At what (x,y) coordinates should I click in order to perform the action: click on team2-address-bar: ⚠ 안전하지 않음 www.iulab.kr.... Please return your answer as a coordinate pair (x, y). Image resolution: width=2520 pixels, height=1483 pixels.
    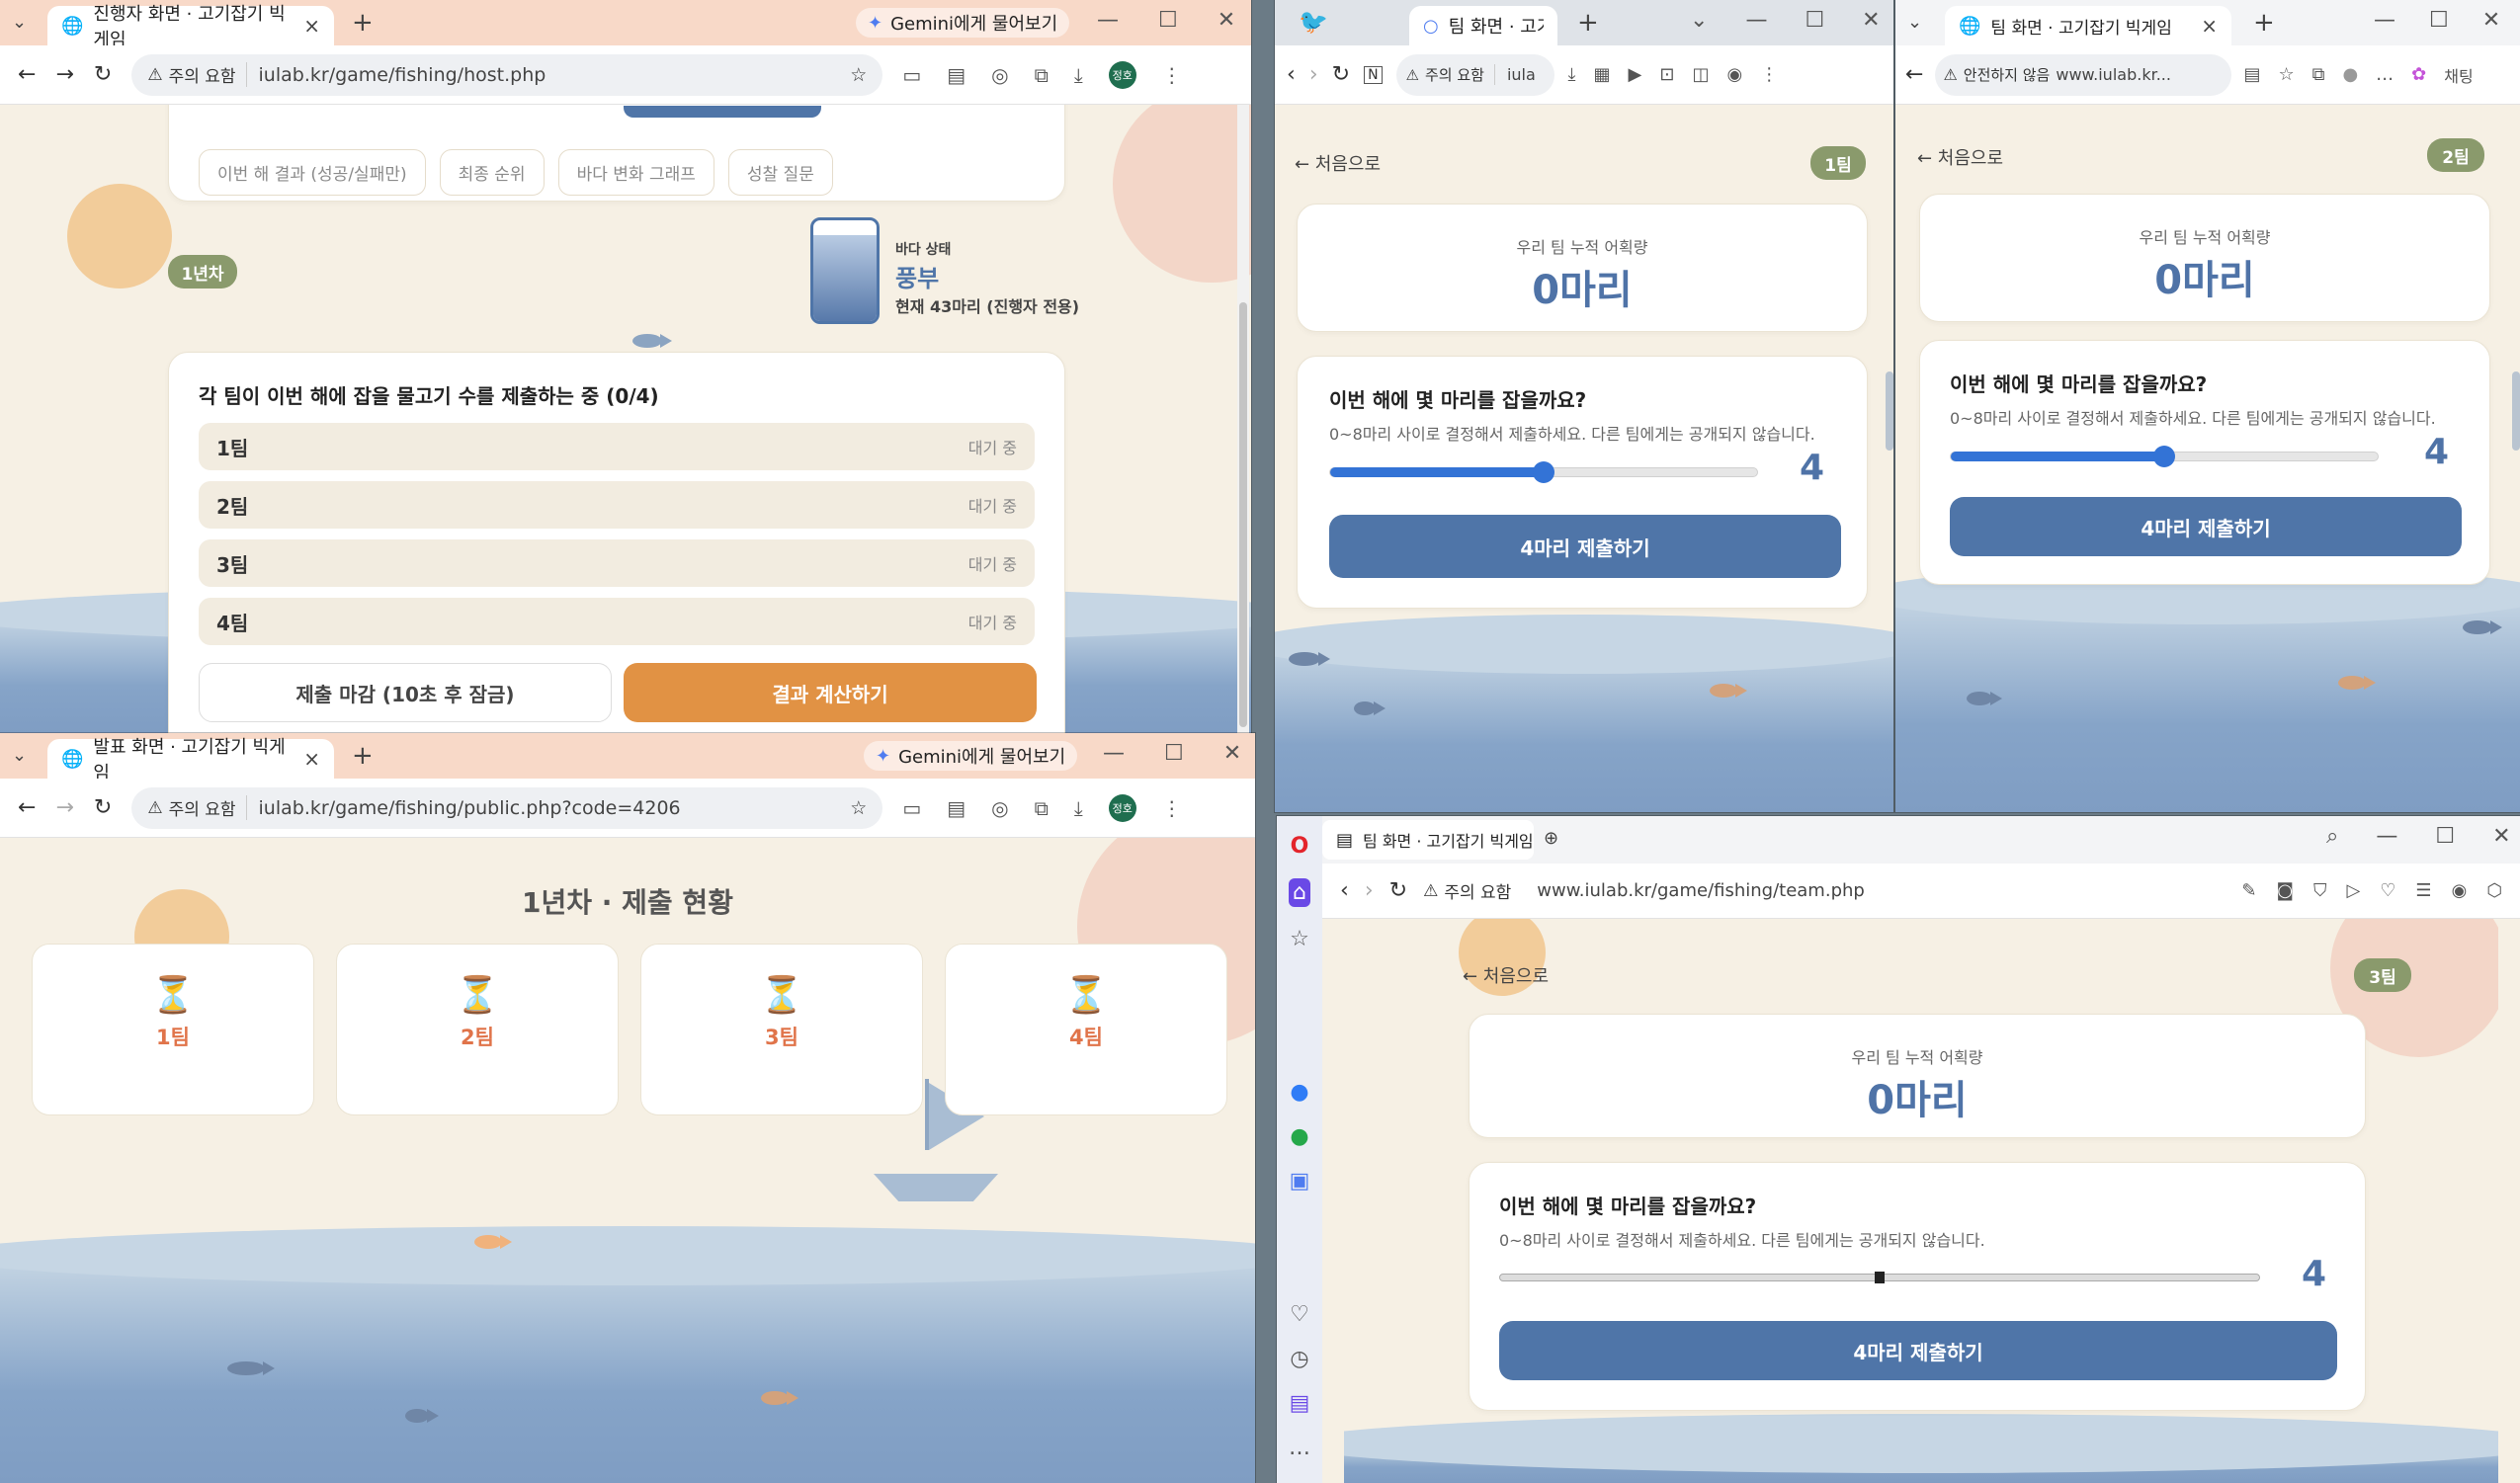
    Looking at the image, I should click on (2083, 74).